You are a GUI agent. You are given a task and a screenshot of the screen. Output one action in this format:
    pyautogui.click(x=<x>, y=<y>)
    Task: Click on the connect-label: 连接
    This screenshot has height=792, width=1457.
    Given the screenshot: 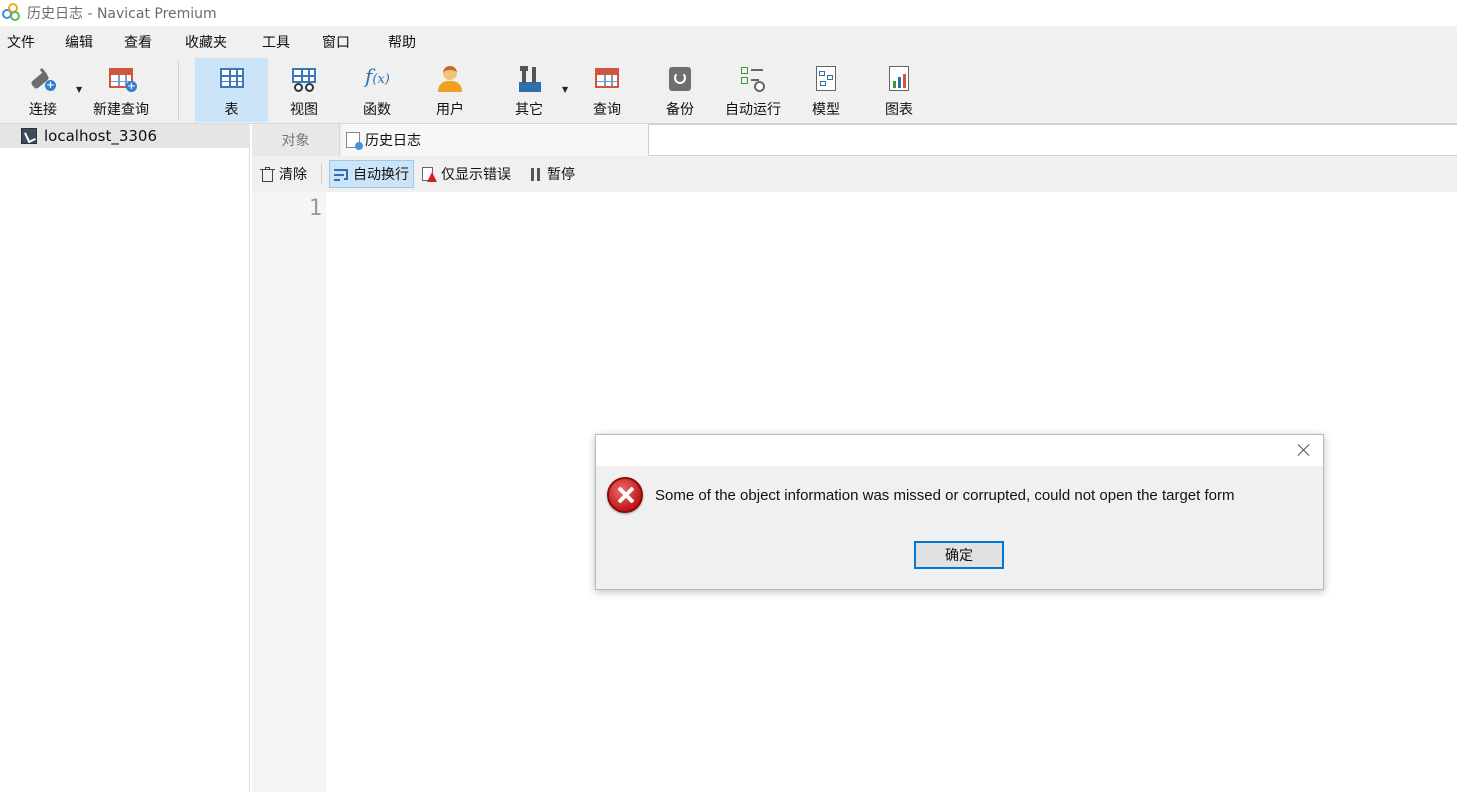 What is the action you would take?
    pyautogui.click(x=43, y=110)
    